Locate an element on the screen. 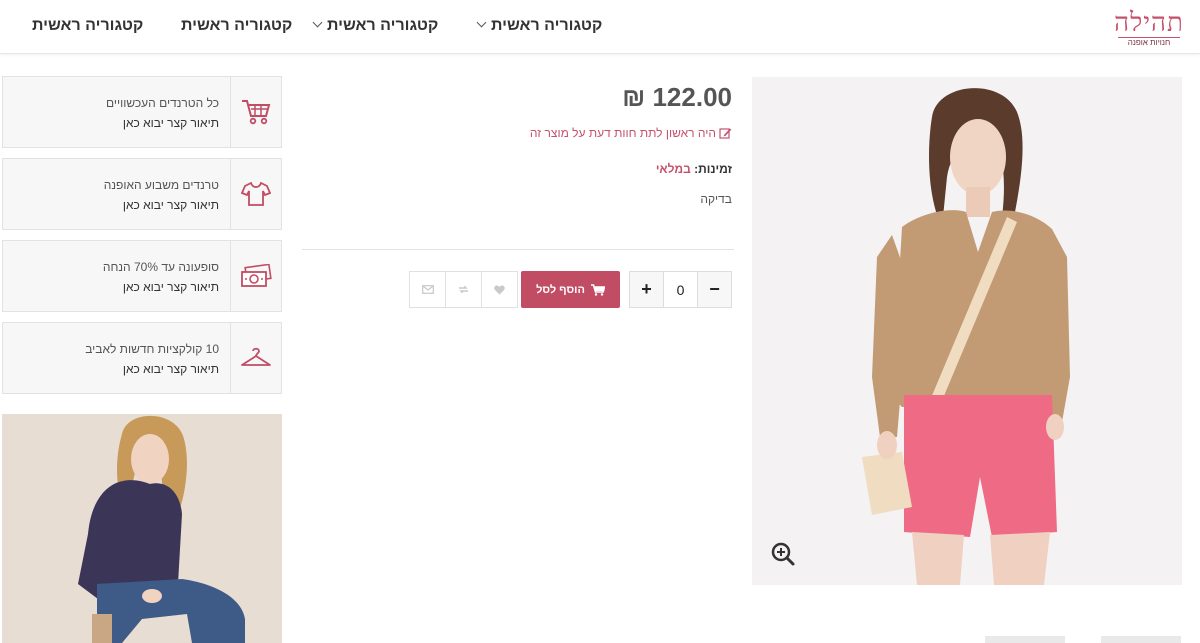  site-logo: תהילה חנויות אופנה is located at coordinates (1149, 29).